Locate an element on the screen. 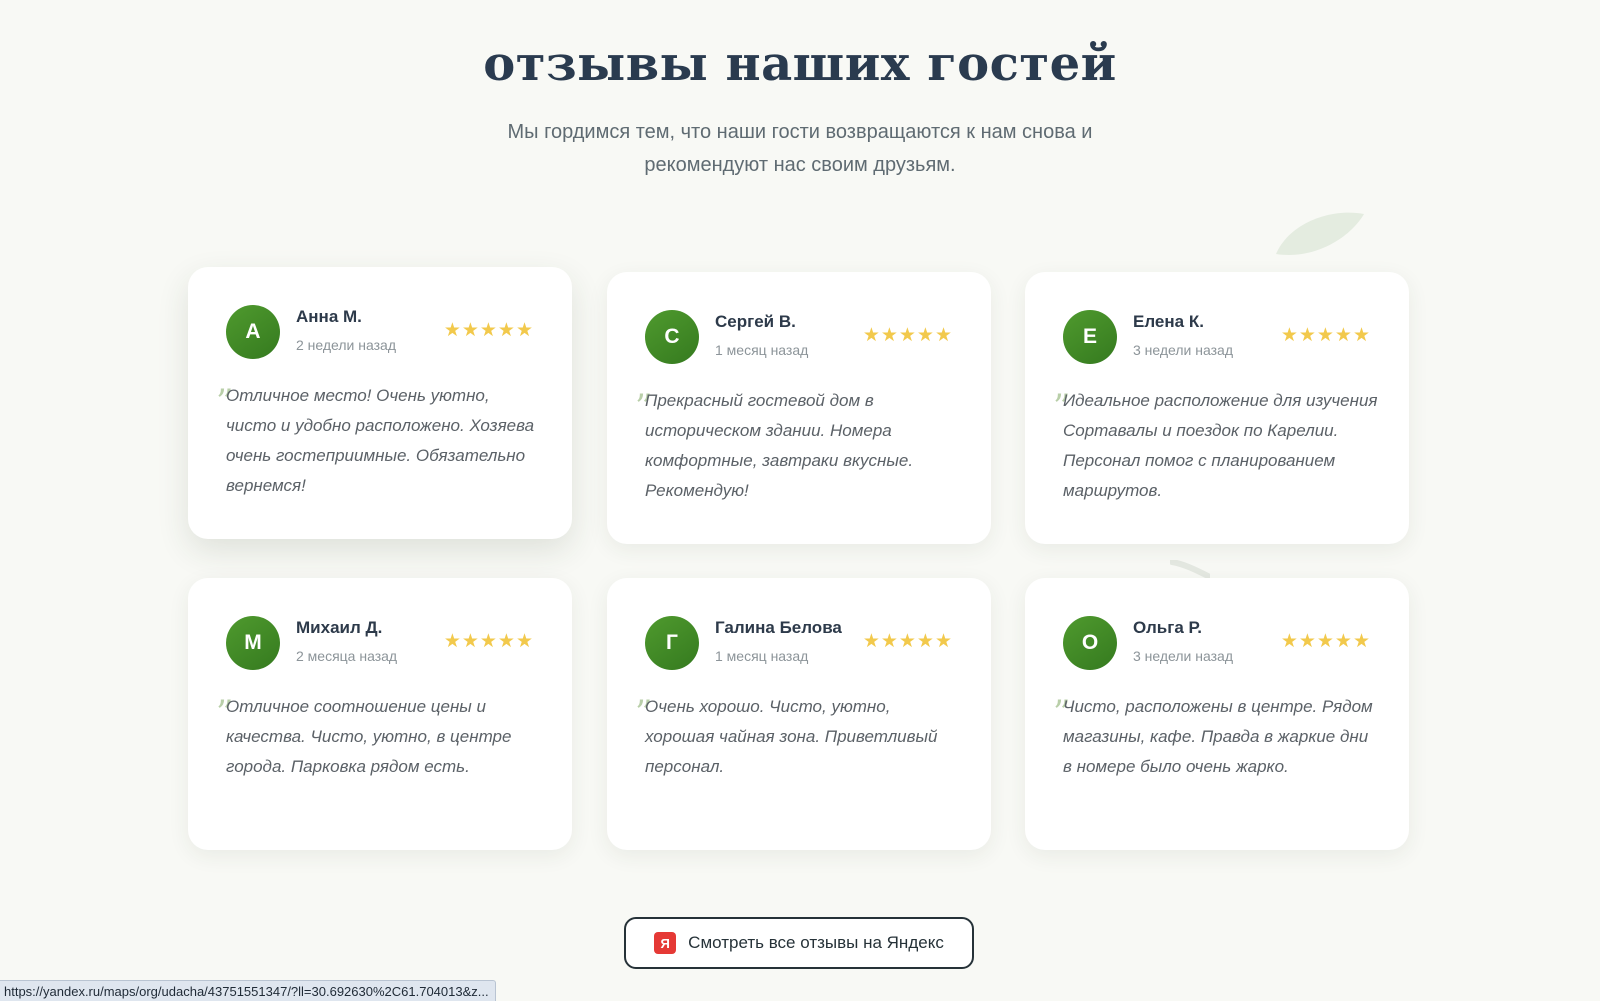  avatar: Г is located at coordinates (672, 643).